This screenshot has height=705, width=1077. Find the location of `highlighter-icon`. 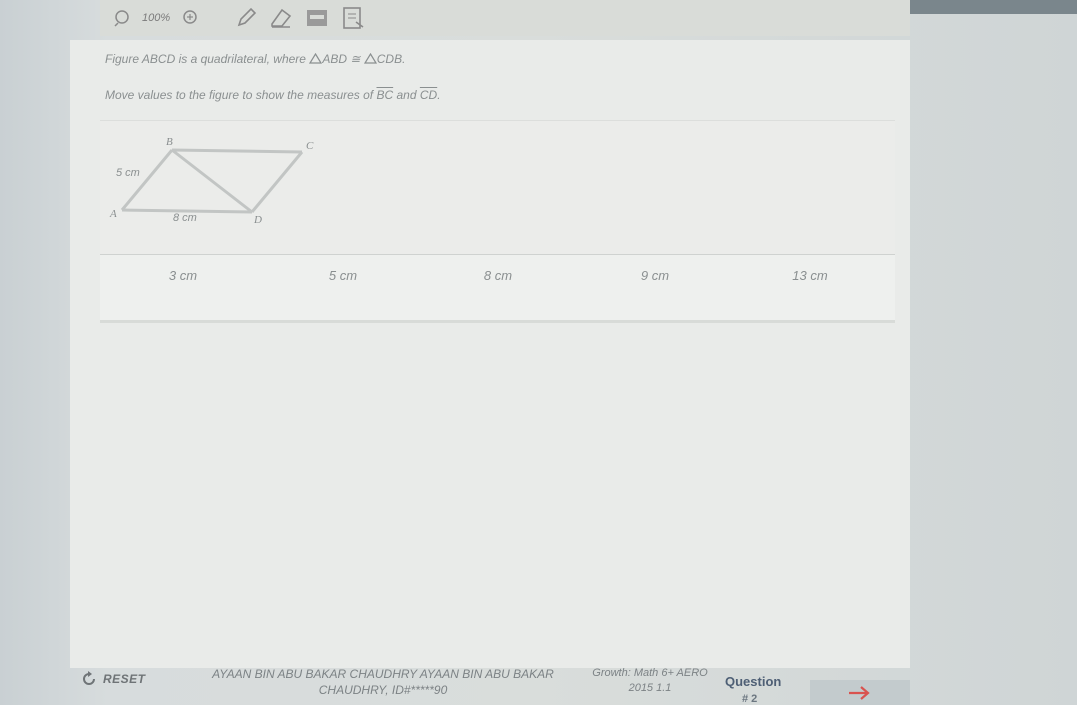

highlighter-icon is located at coordinates (317, 18).